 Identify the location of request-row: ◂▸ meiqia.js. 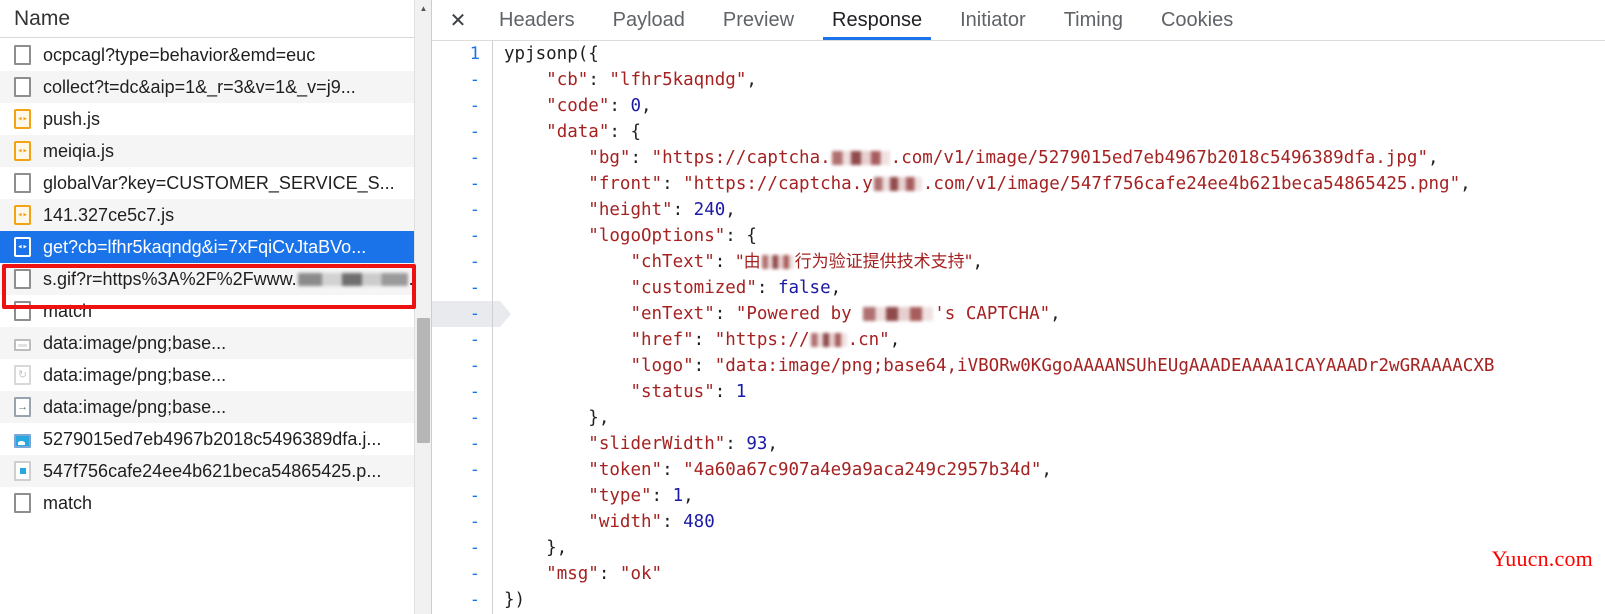
(215, 151).